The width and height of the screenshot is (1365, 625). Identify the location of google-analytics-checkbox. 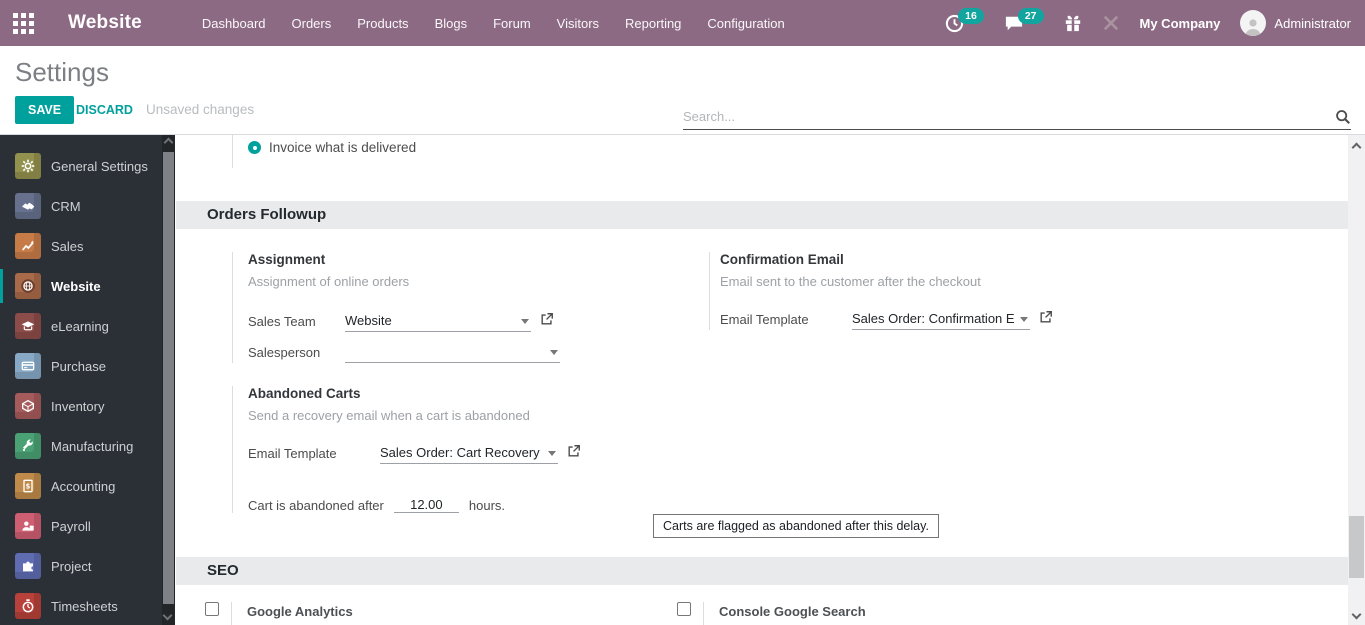
(212, 609).